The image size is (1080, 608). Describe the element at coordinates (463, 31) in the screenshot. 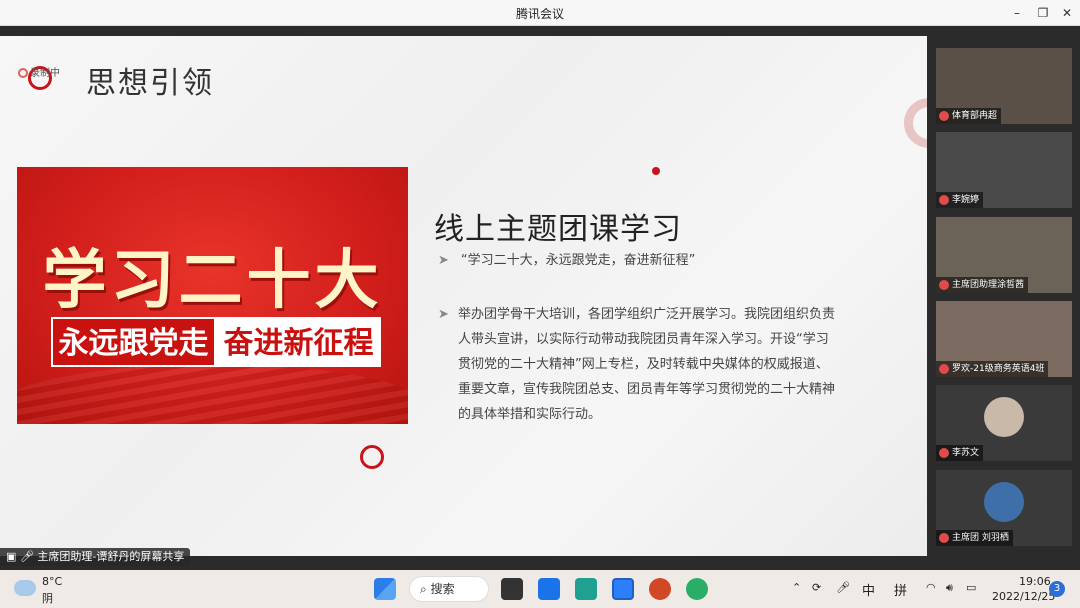

I see `stage-top-border` at that location.